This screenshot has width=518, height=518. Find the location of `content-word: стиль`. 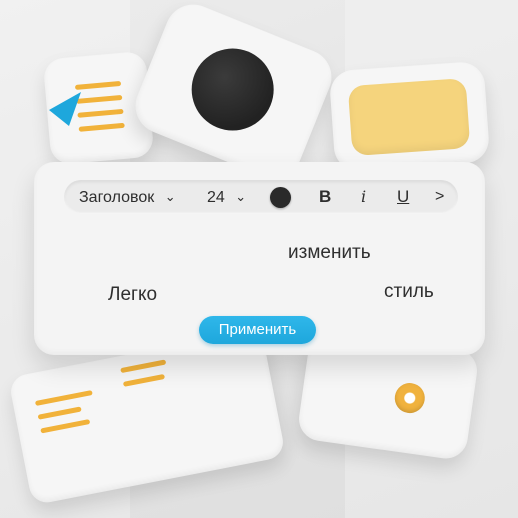

content-word: стиль is located at coordinates (409, 291).